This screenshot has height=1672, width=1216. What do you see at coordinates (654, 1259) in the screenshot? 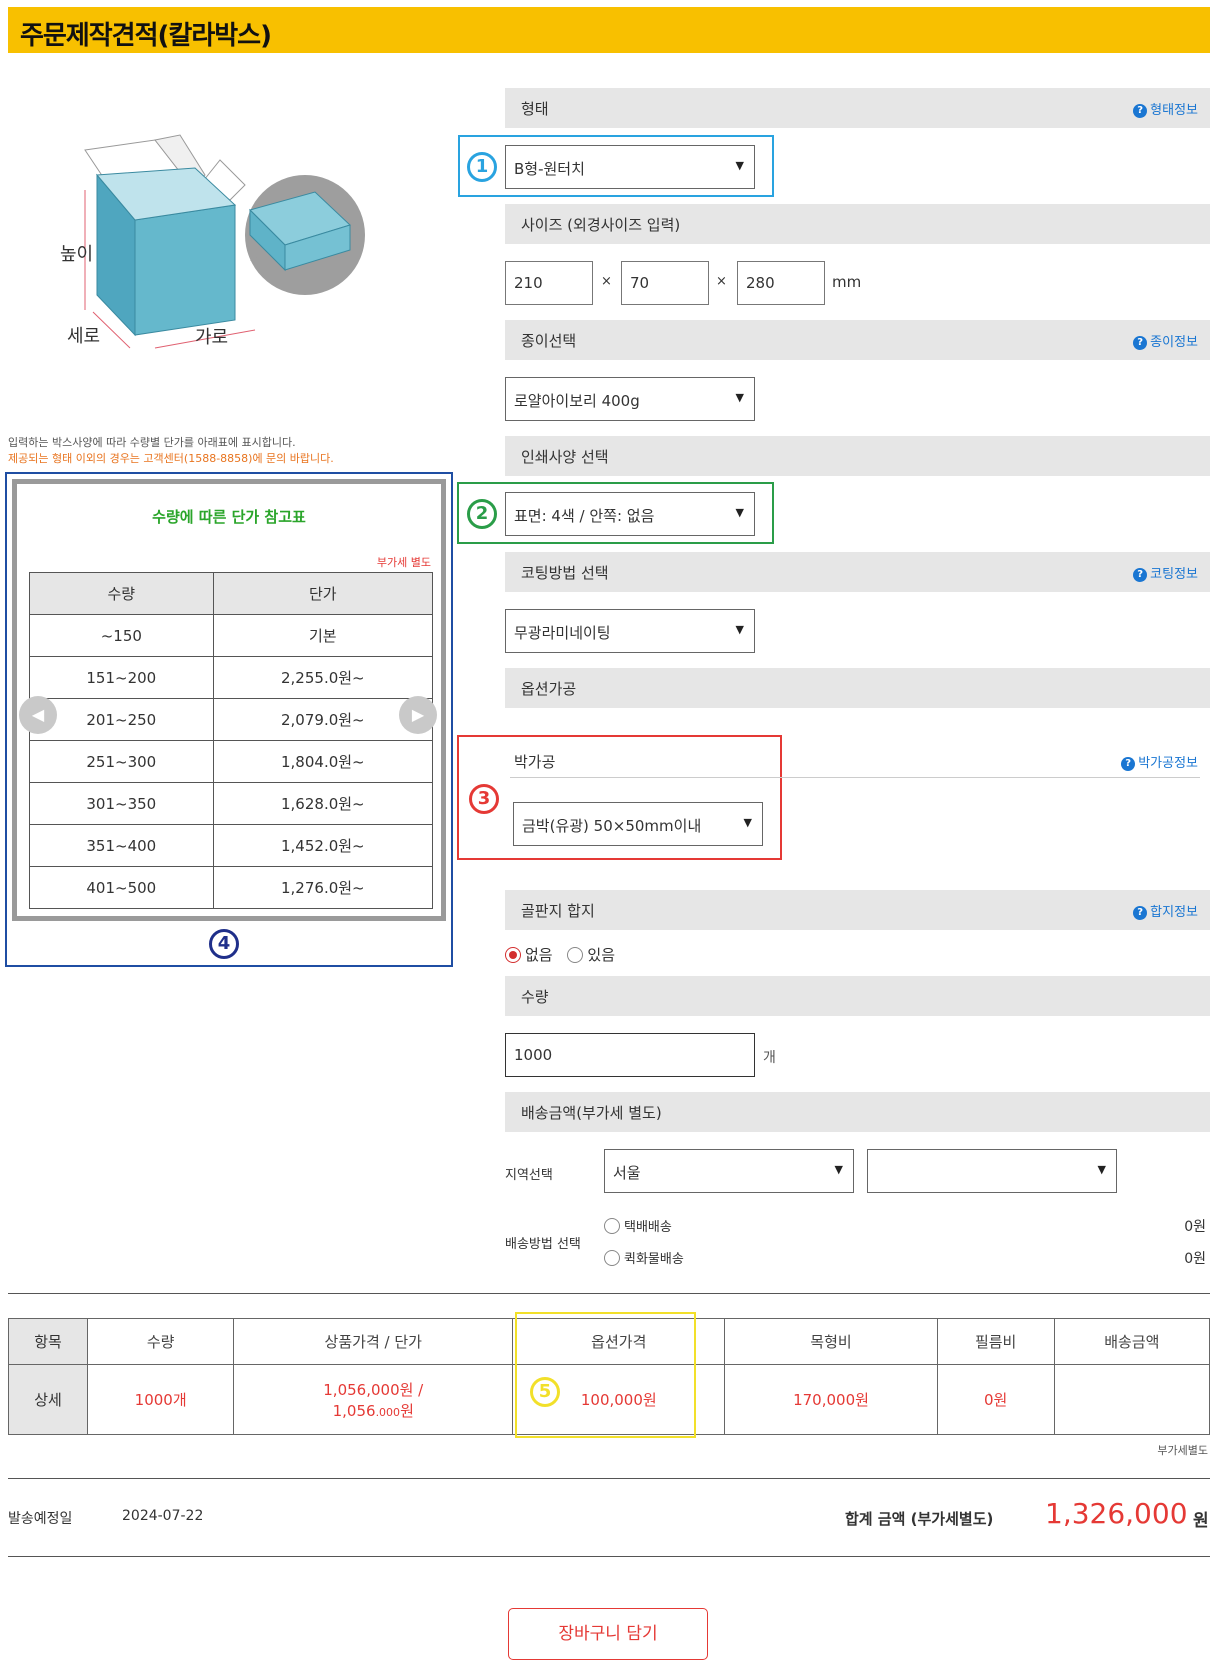
I see `method-quick-label: 퀵화물배송` at bounding box center [654, 1259].